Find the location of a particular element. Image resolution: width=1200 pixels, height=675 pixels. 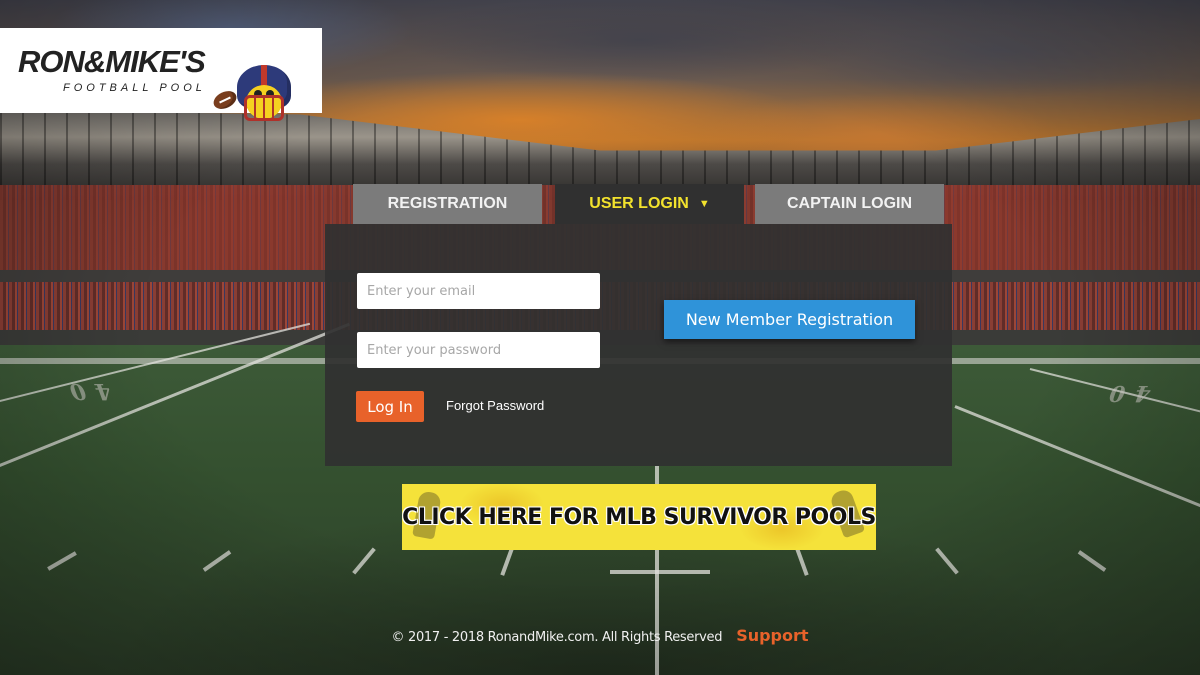

mlb-survivor-pools-banner: CLICK HERE FOR MLB SURVIVOR POOLS is located at coordinates (639, 517).